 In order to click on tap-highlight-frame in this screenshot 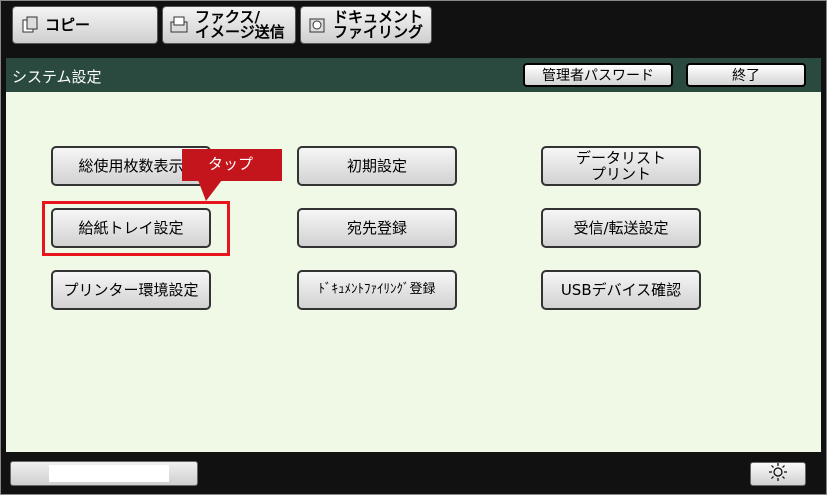, I will do `click(136, 228)`.